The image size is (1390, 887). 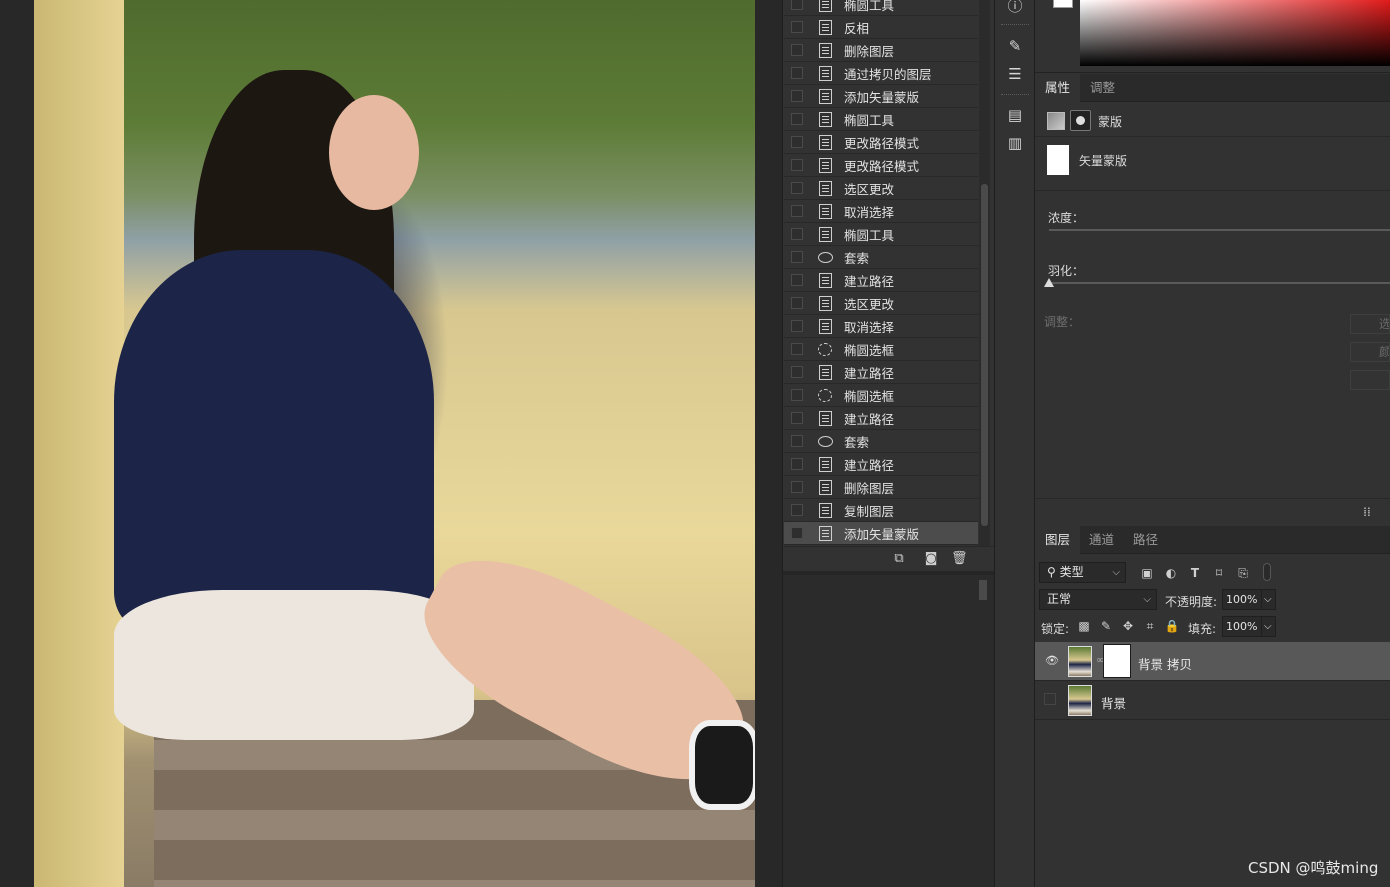 What do you see at coordinates (1056, 121) in the screenshot?
I see `pixel-mask-icon` at bounding box center [1056, 121].